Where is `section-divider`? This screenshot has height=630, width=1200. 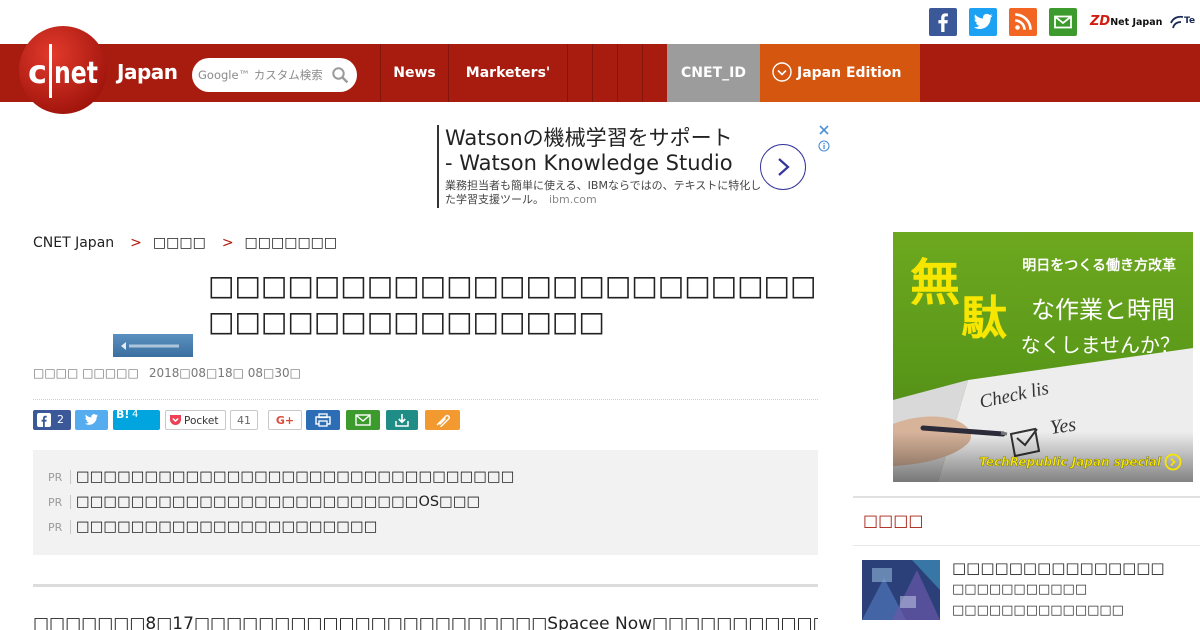
section-divider is located at coordinates (425, 585).